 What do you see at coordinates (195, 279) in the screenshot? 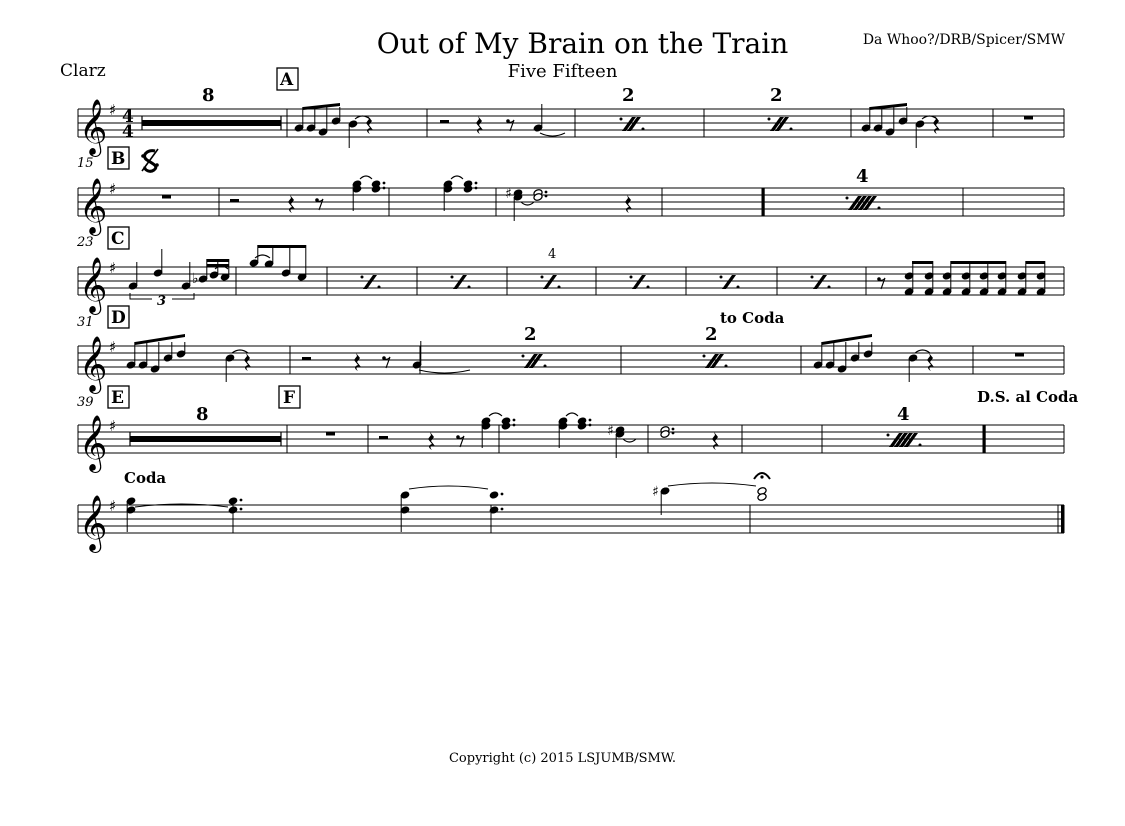
I see `flat-icon: ♭` at bounding box center [195, 279].